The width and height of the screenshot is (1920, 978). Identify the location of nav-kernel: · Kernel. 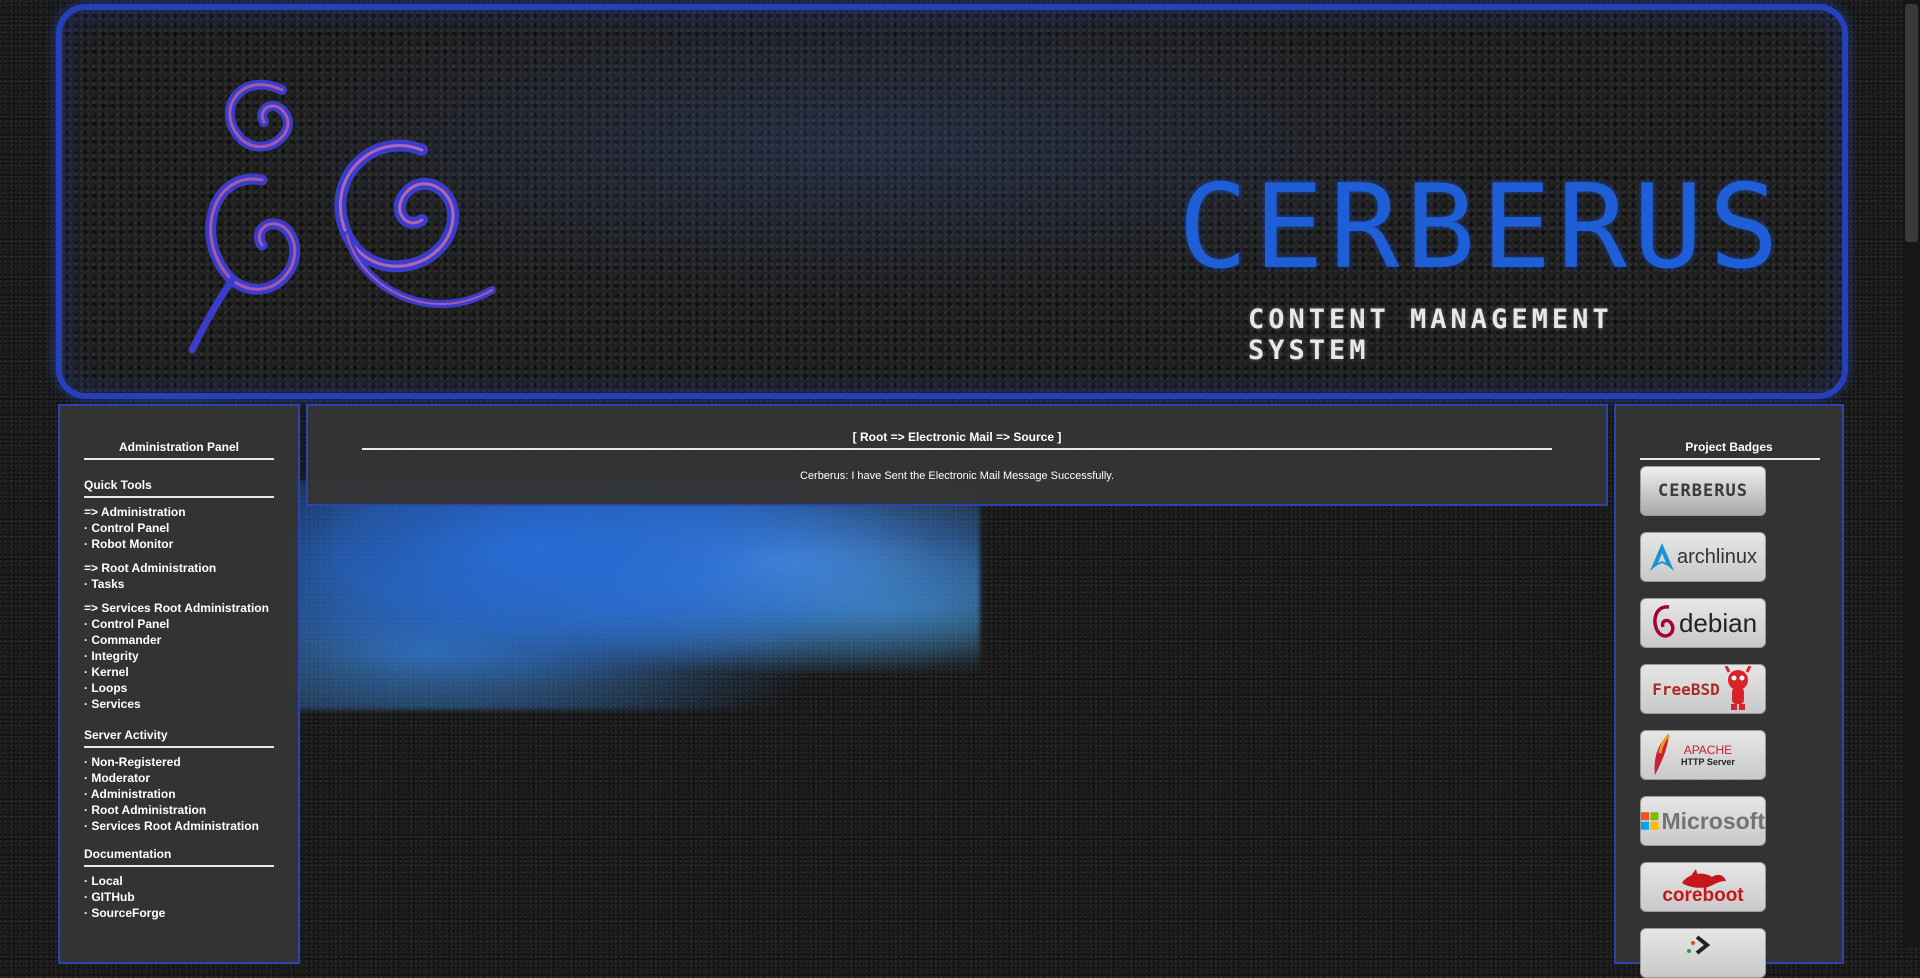
(176, 672).